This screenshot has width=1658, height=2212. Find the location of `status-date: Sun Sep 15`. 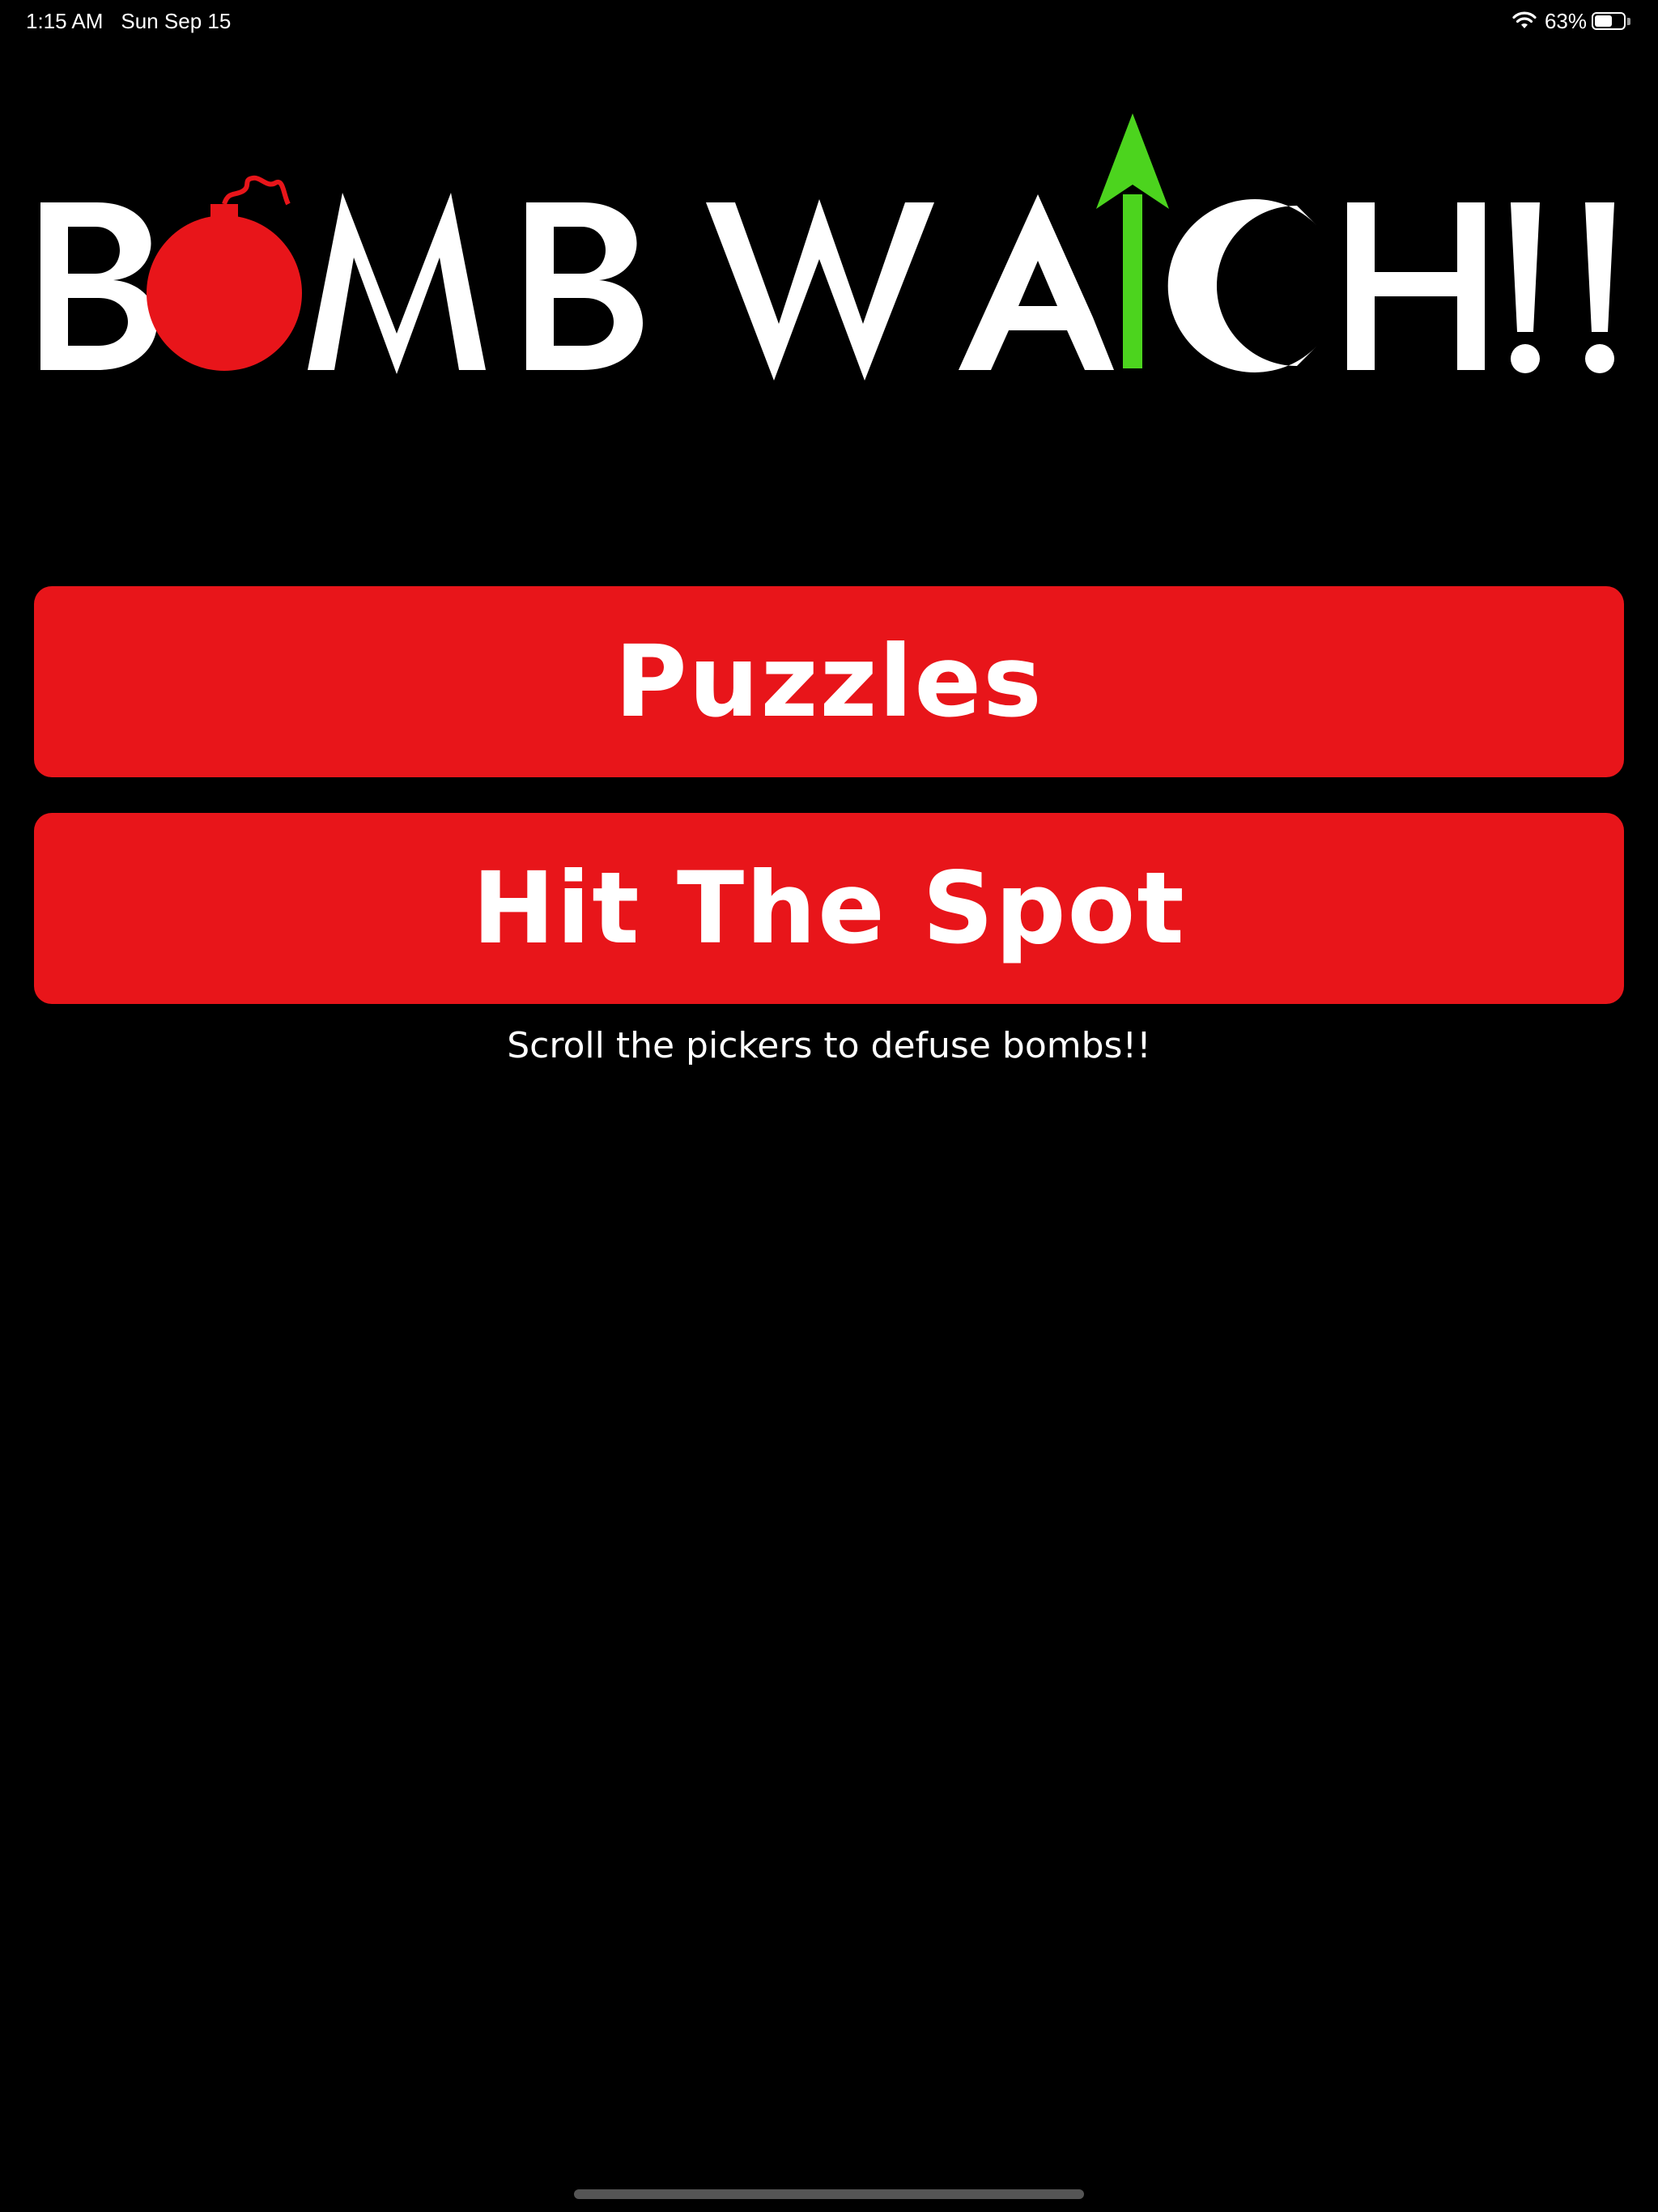

status-date: Sun Sep 15 is located at coordinates (176, 21).